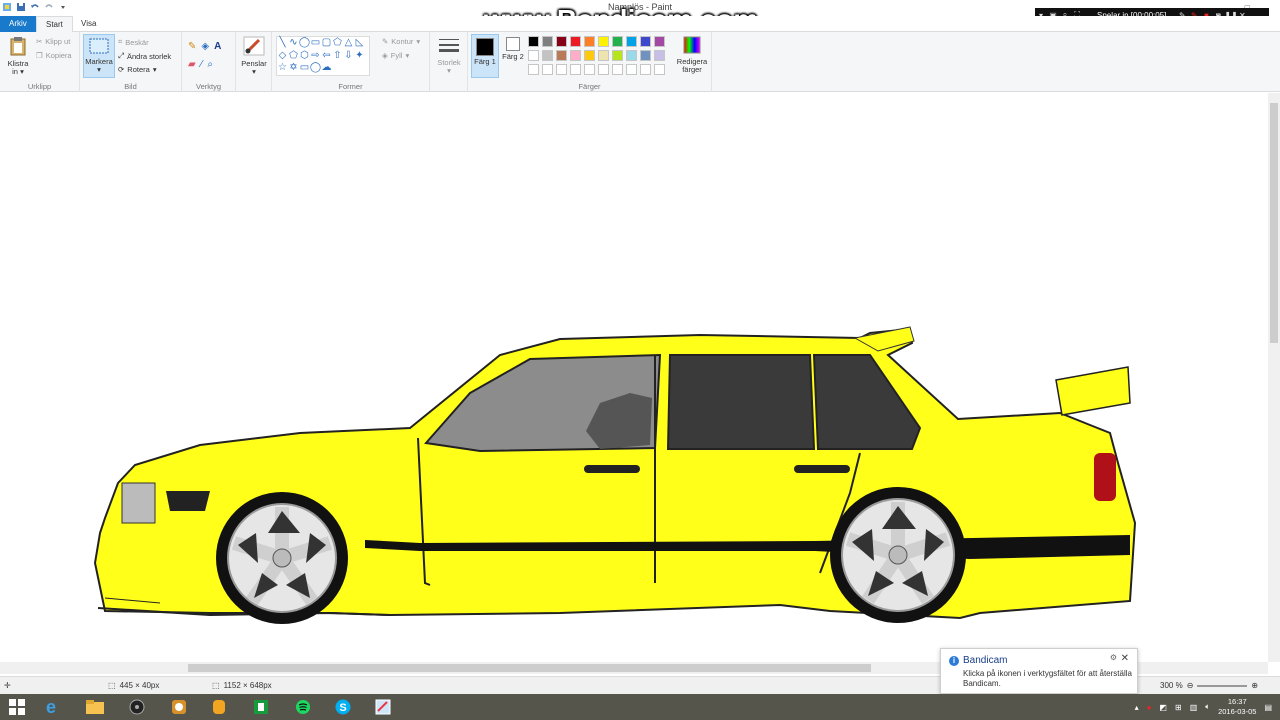 This screenshot has width=1280, height=720. Describe the element at coordinates (1194, 707) in the screenshot. I see `network-icon: ▥` at that location.